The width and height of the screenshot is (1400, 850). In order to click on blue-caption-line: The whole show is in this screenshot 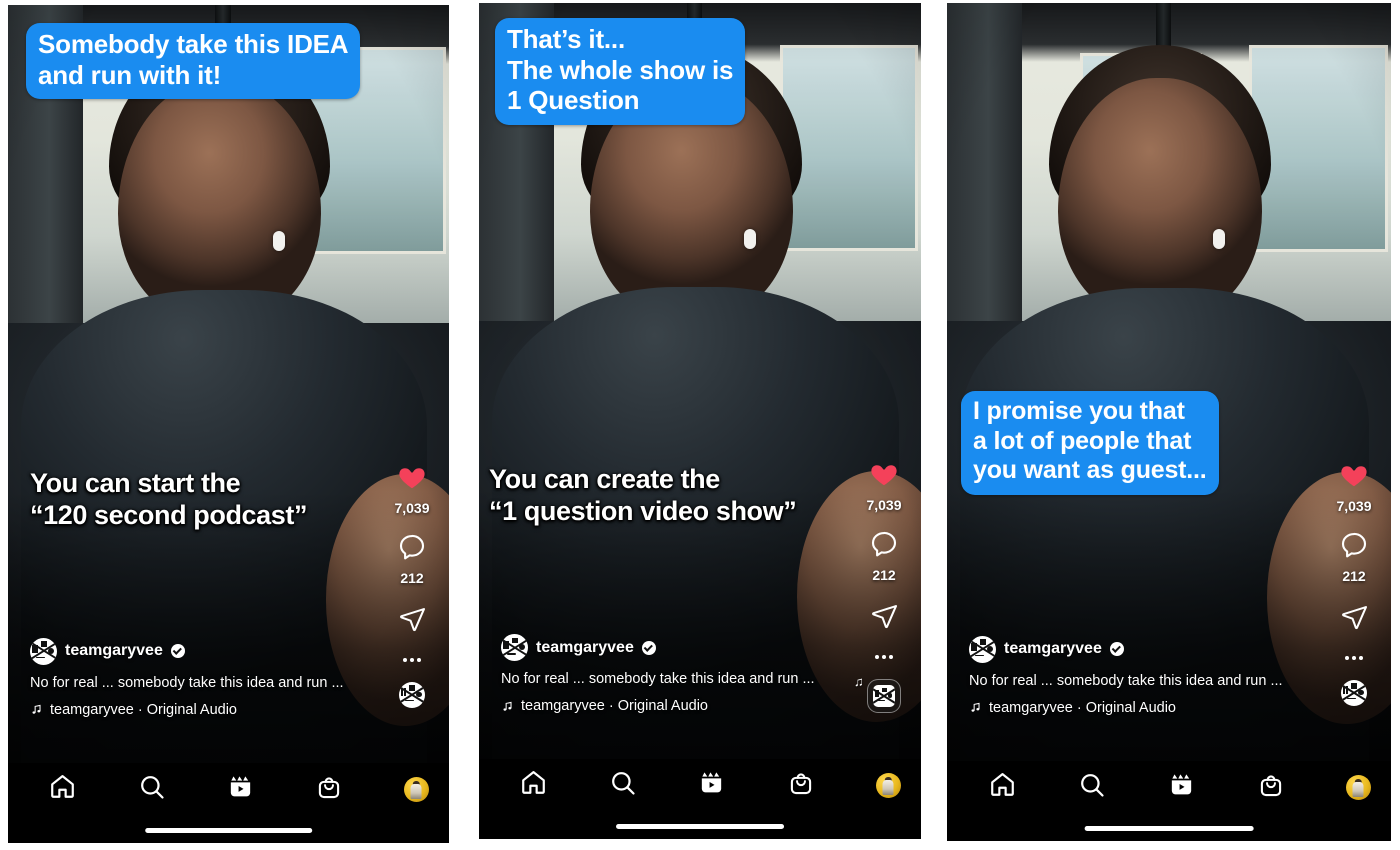, I will do `click(620, 69)`.